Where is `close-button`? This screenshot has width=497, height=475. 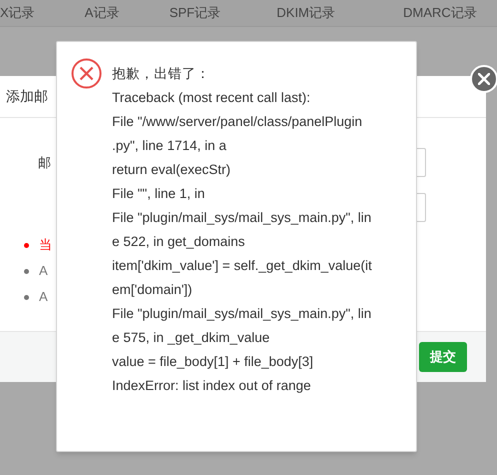 close-button is located at coordinates (483, 79).